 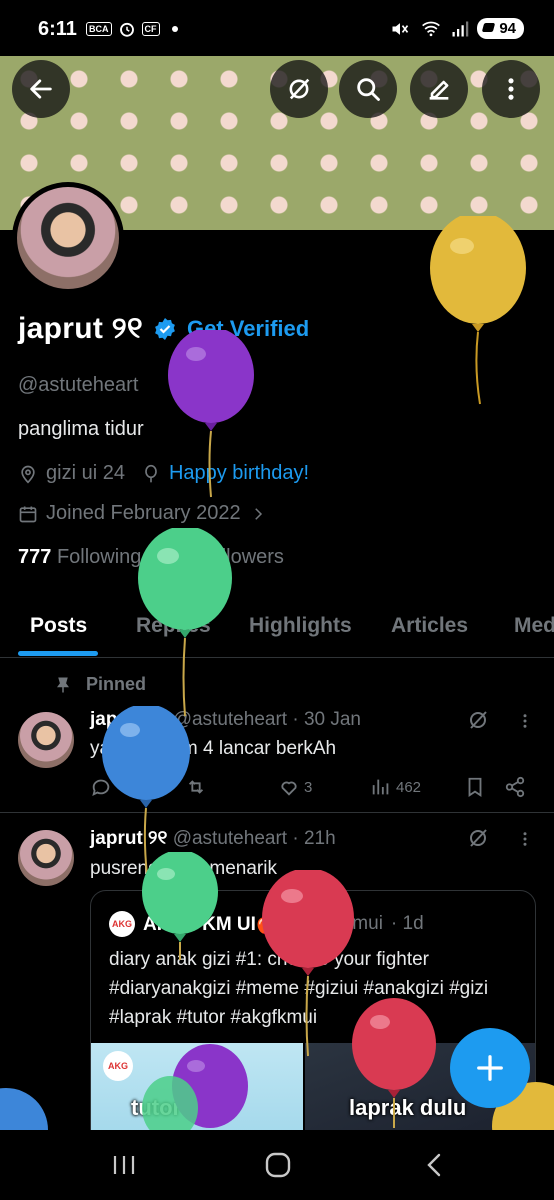 I want to click on pin-icon, so click(x=63, y=684).